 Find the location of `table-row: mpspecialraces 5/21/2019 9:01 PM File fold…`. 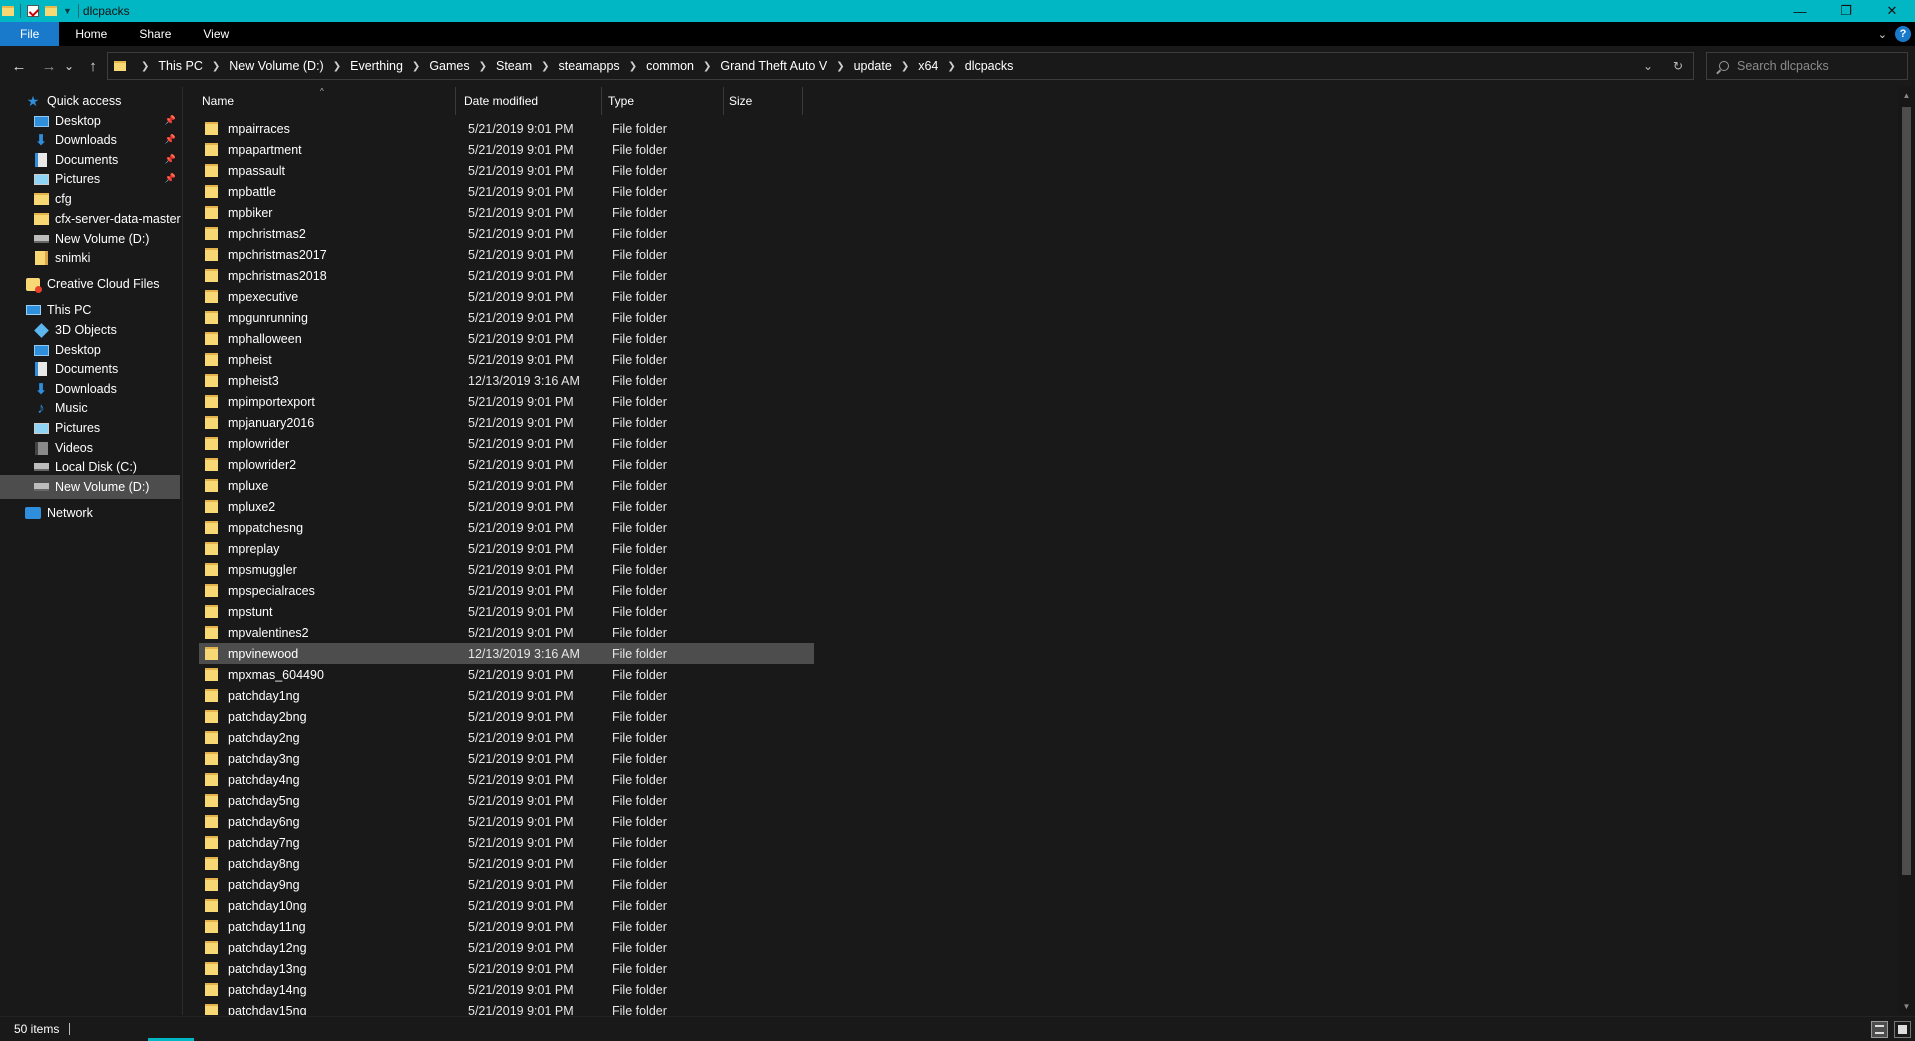

table-row: mpspecialraces 5/21/2019 9:01 PM File fold… is located at coordinates (506, 590).